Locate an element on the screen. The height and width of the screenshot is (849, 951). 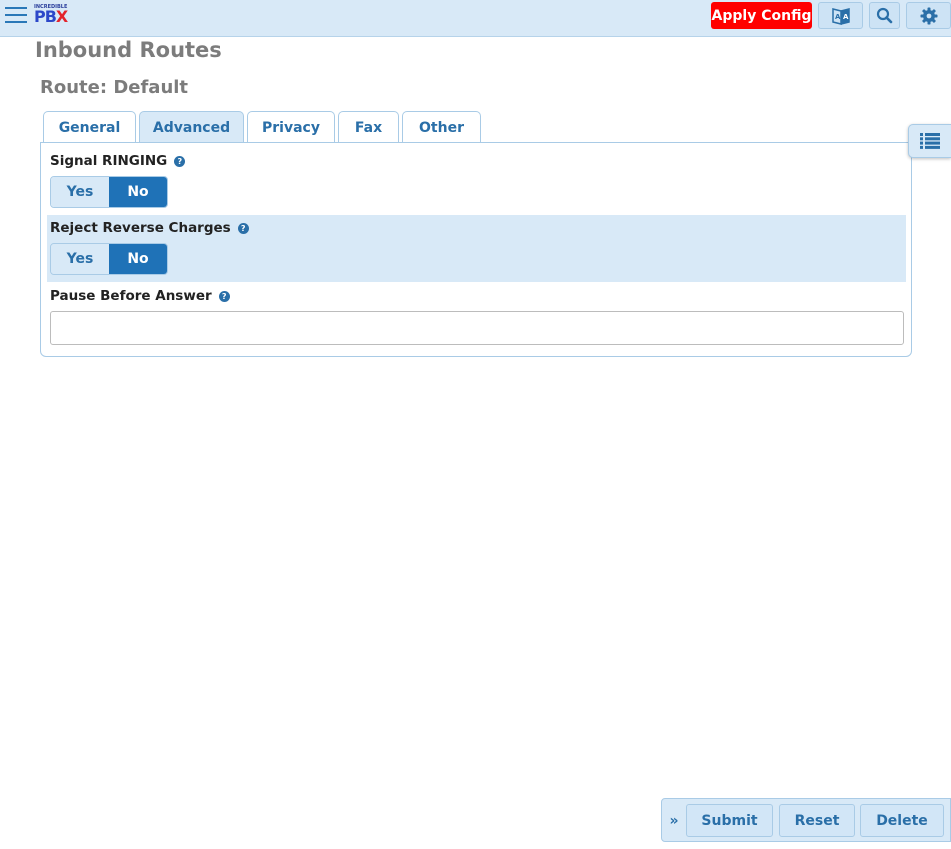
reject-reverse-charges-label: Reject Reverse Charges ? is located at coordinates (149, 228).